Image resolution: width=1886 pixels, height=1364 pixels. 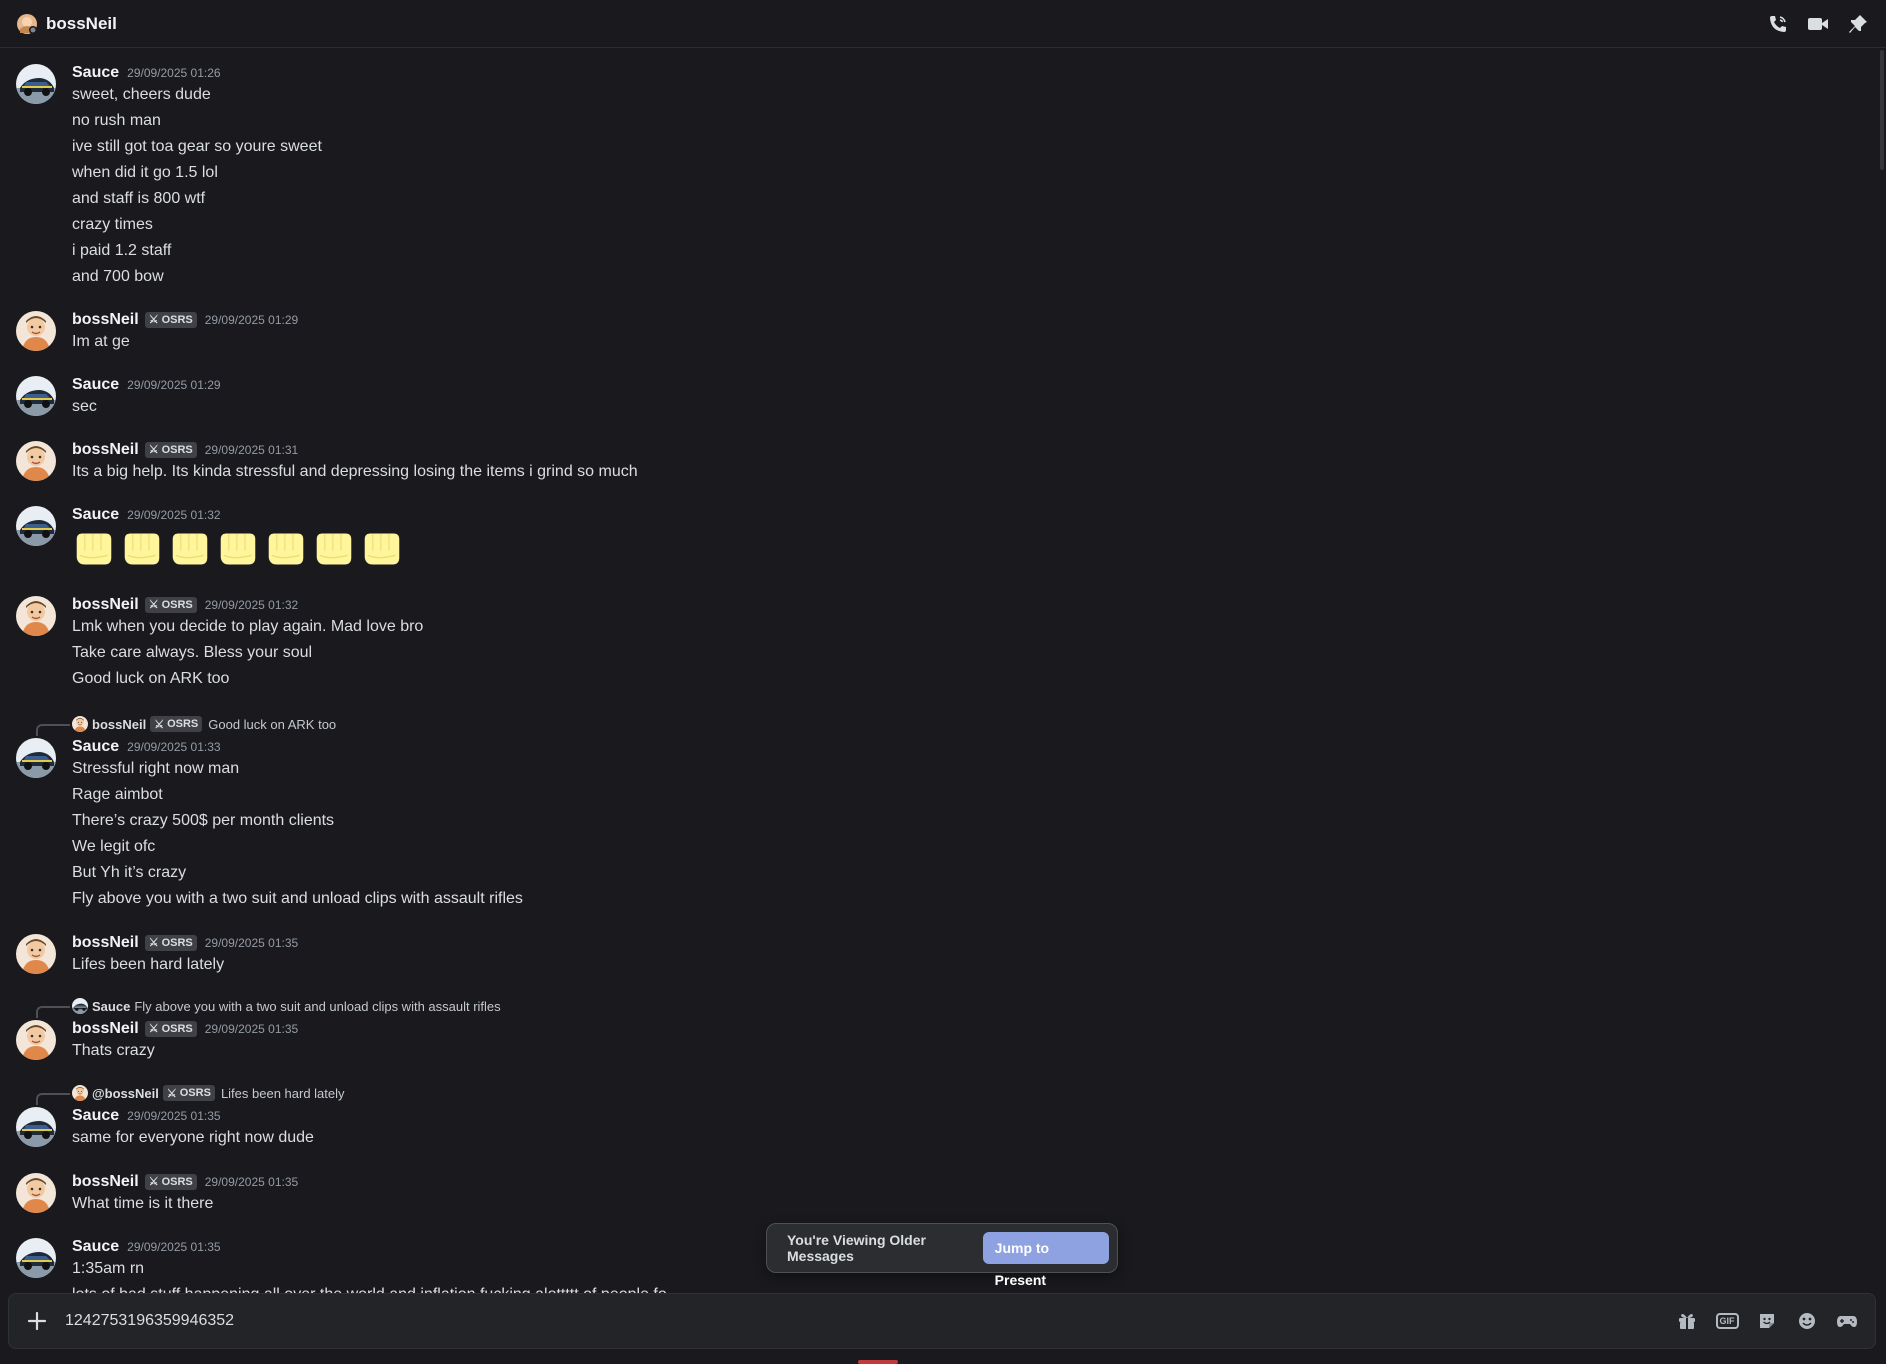 What do you see at coordinates (251, 450) in the screenshot?
I see `timestamp: 29/09/2025 01:31` at bounding box center [251, 450].